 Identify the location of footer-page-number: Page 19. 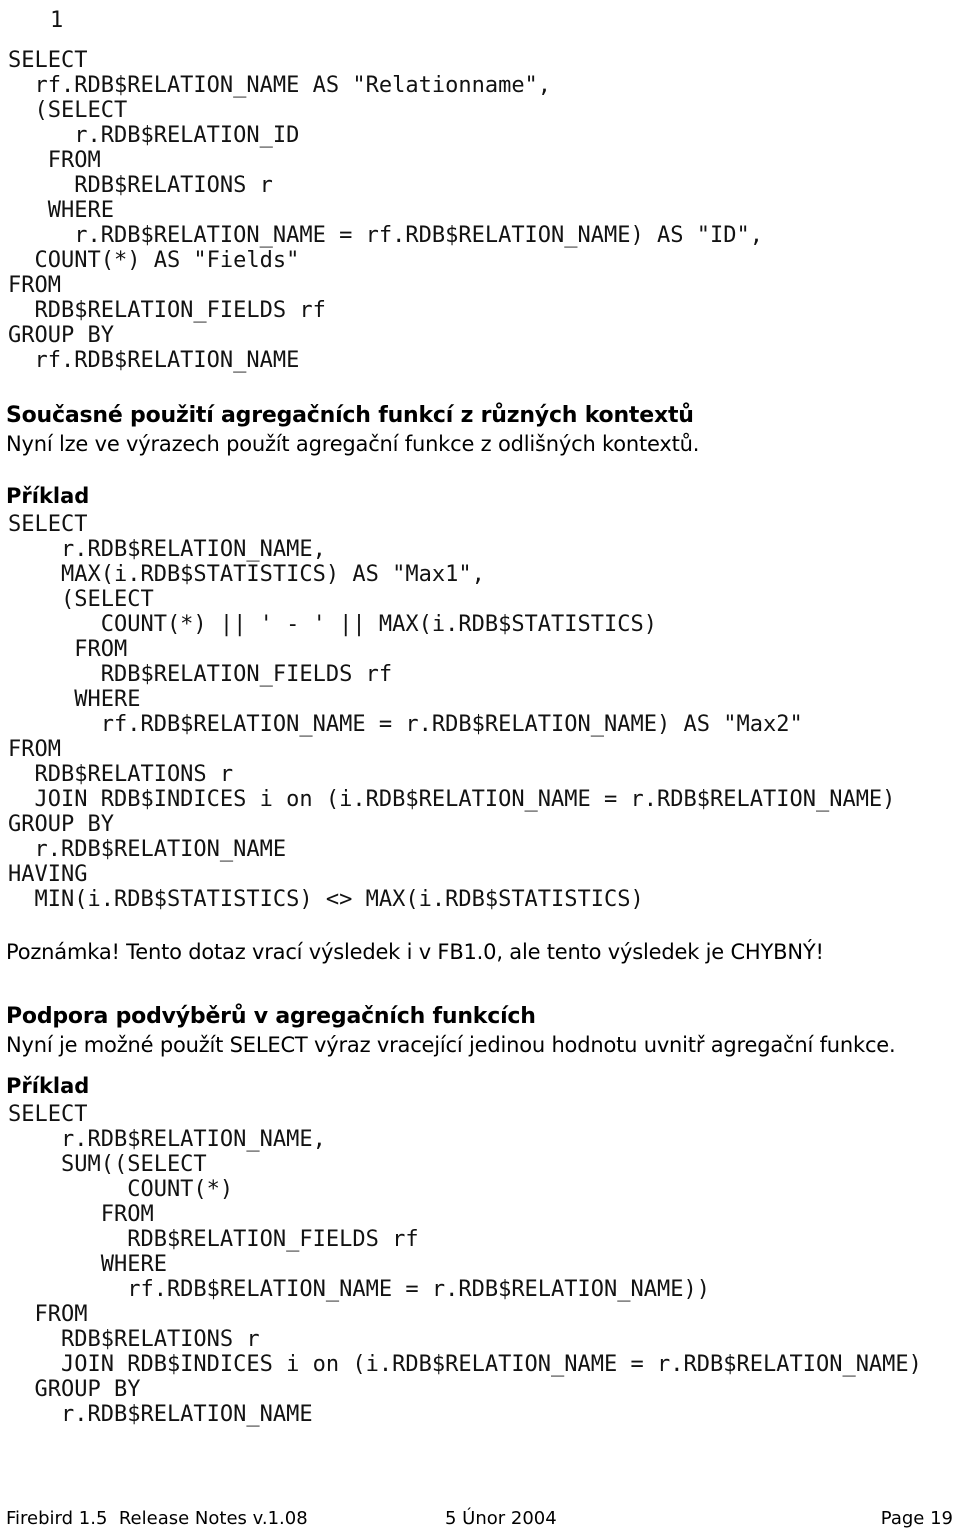
(916, 1518).